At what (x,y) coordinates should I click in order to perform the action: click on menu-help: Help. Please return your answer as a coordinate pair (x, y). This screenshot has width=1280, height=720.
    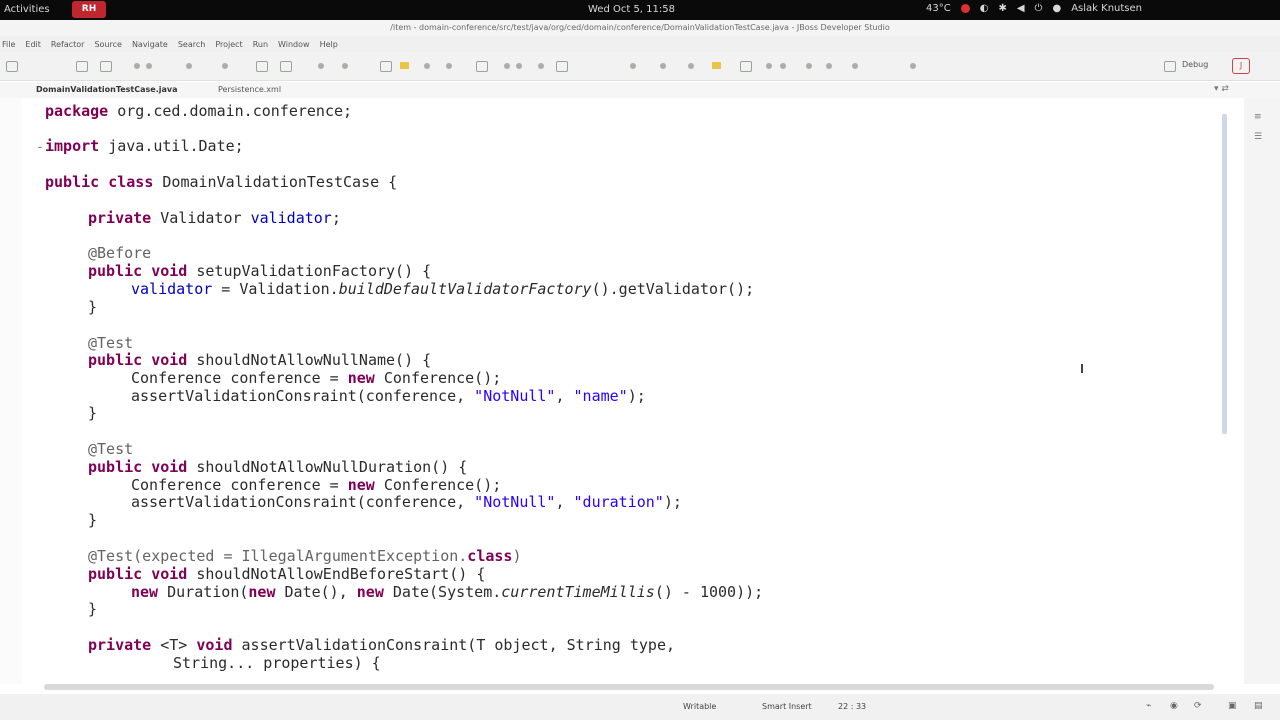
    Looking at the image, I should click on (329, 44).